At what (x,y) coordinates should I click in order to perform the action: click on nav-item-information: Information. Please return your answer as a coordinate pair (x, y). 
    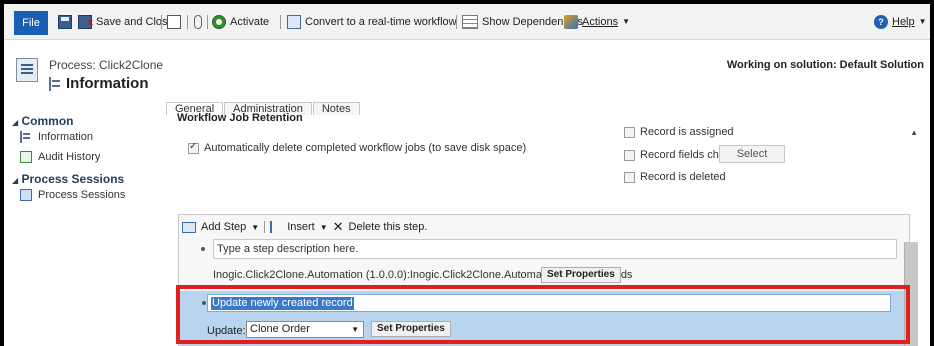
    Looking at the image, I should click on (56, 137).